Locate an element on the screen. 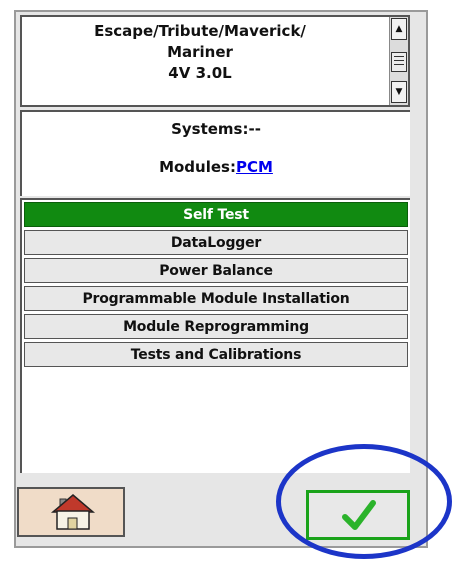 This screenshot has width=455, height=565. scroll-down-icon: ▼ is located at coordinates (399, 92).